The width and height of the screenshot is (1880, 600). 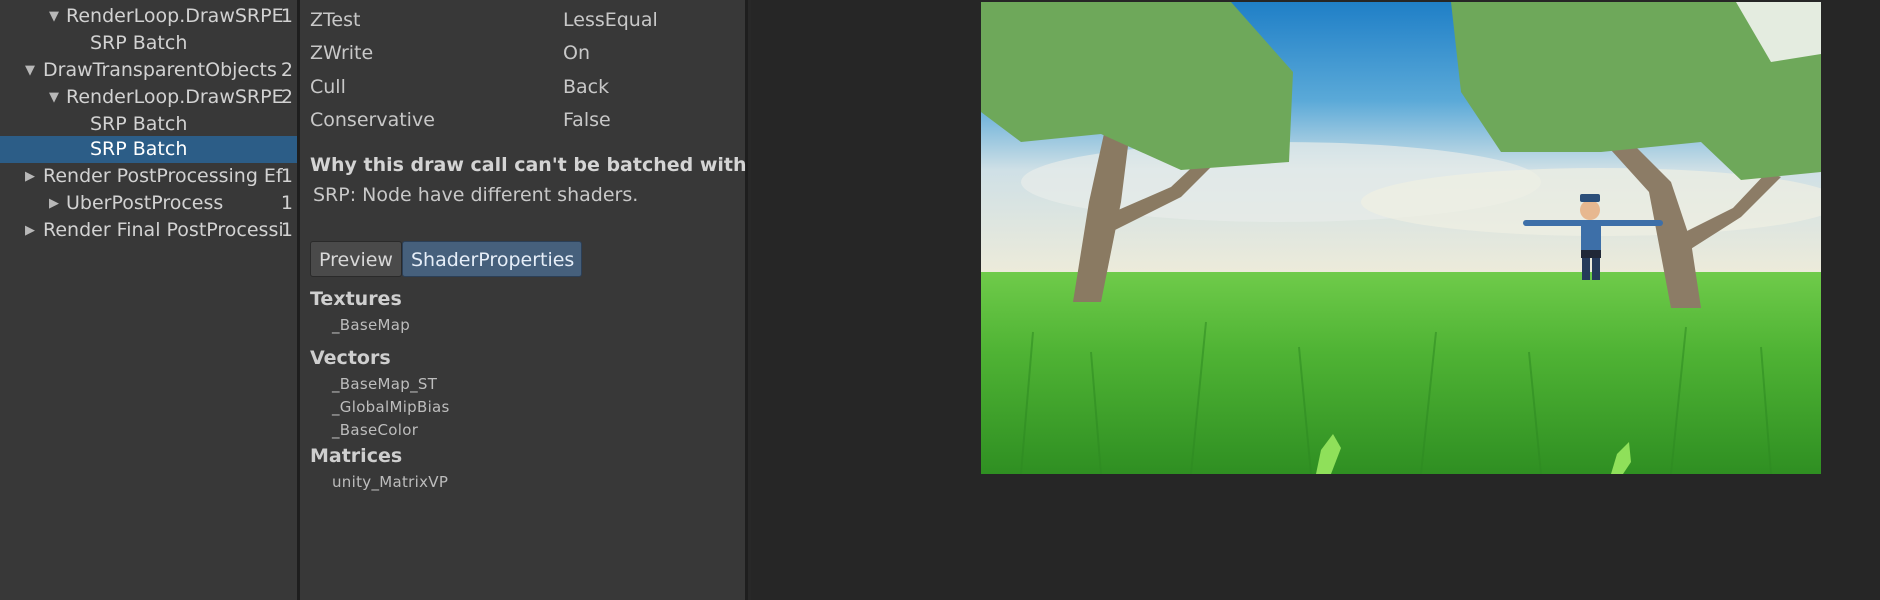 I want to click on tree-row-uber-postprocess: ▶ UberPostProcess 1, so click(x=148, y=203).